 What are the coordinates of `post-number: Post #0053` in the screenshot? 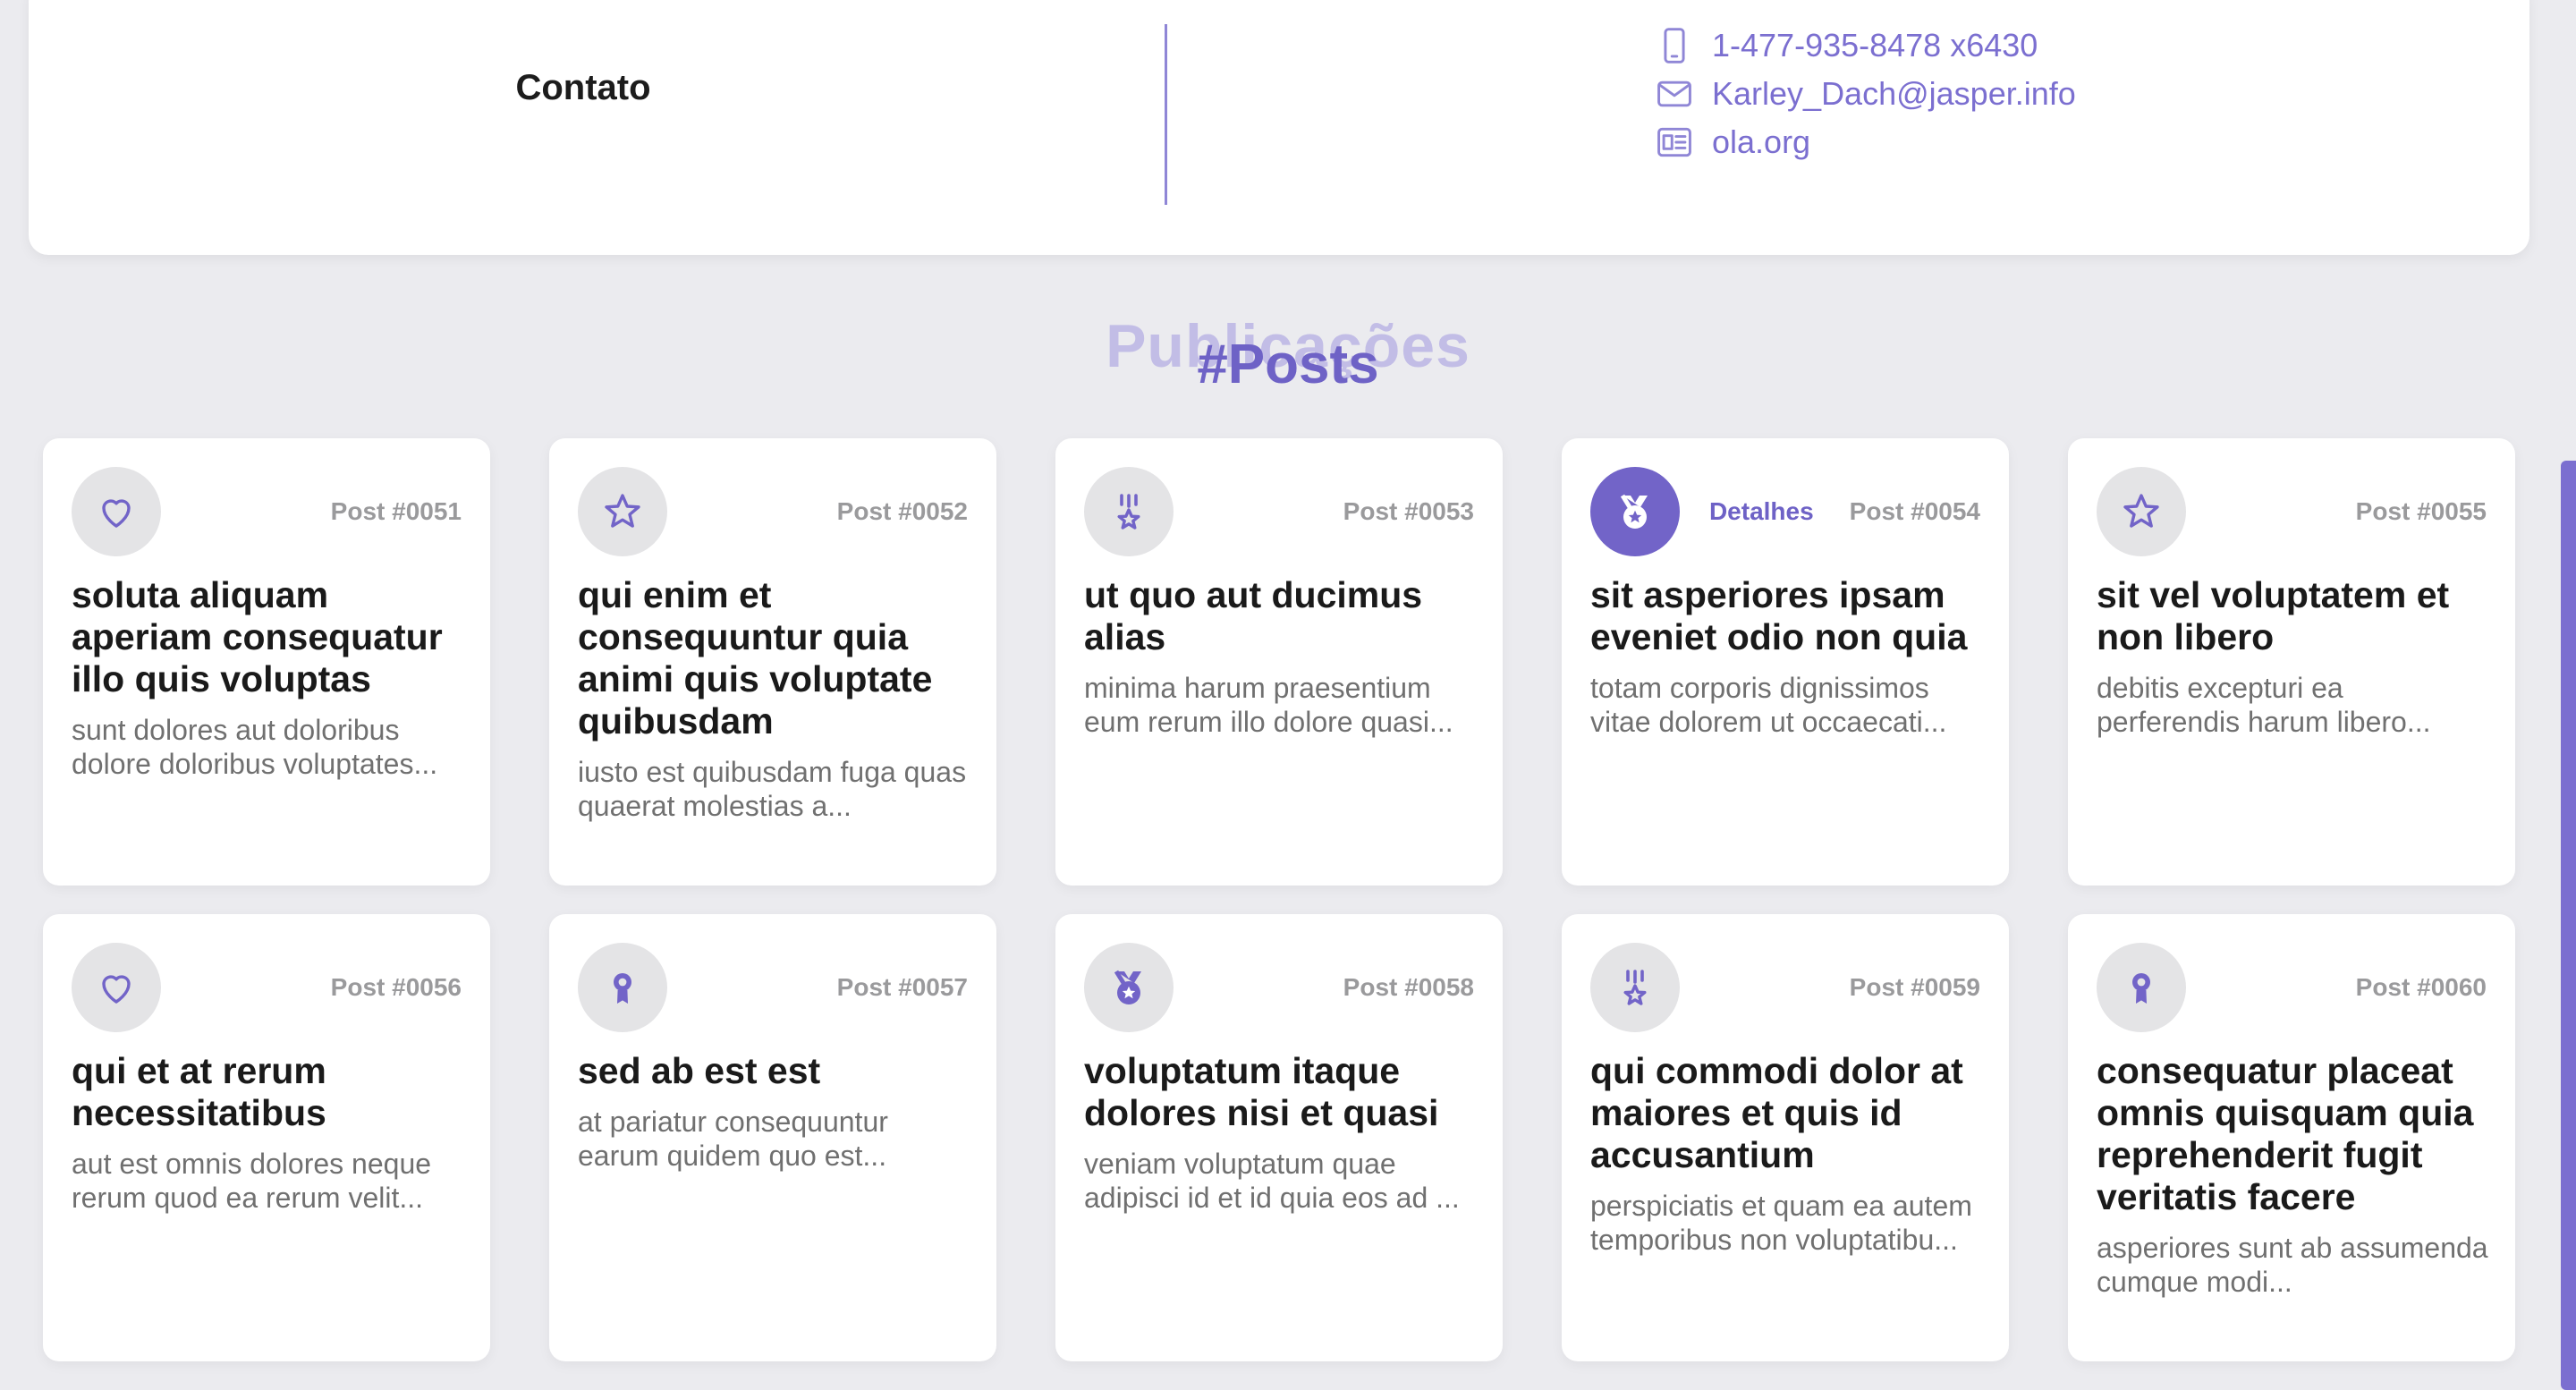 It's located at (1408, 511).